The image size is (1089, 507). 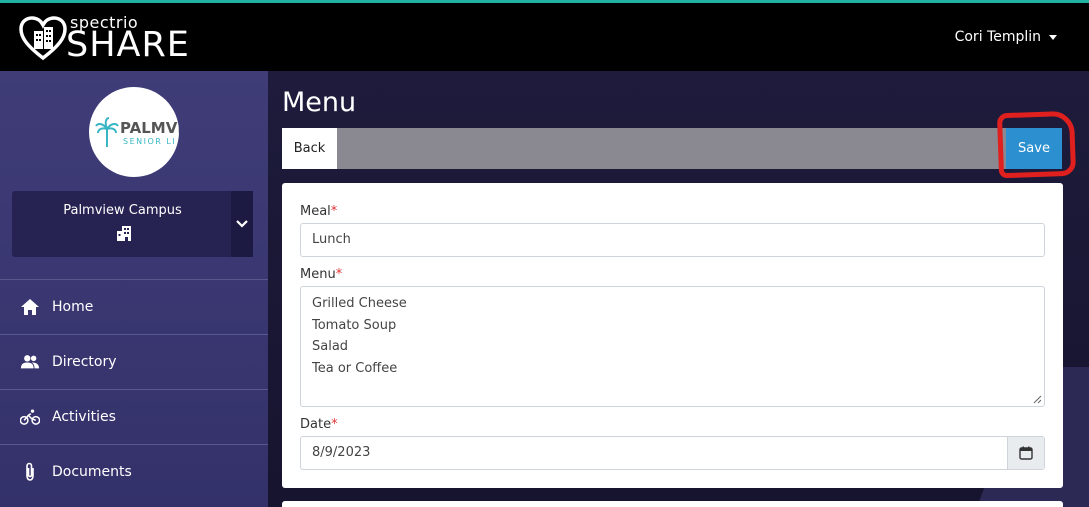 I want to click on sidebar-item-label: Documents, so click(x=92, y=472).